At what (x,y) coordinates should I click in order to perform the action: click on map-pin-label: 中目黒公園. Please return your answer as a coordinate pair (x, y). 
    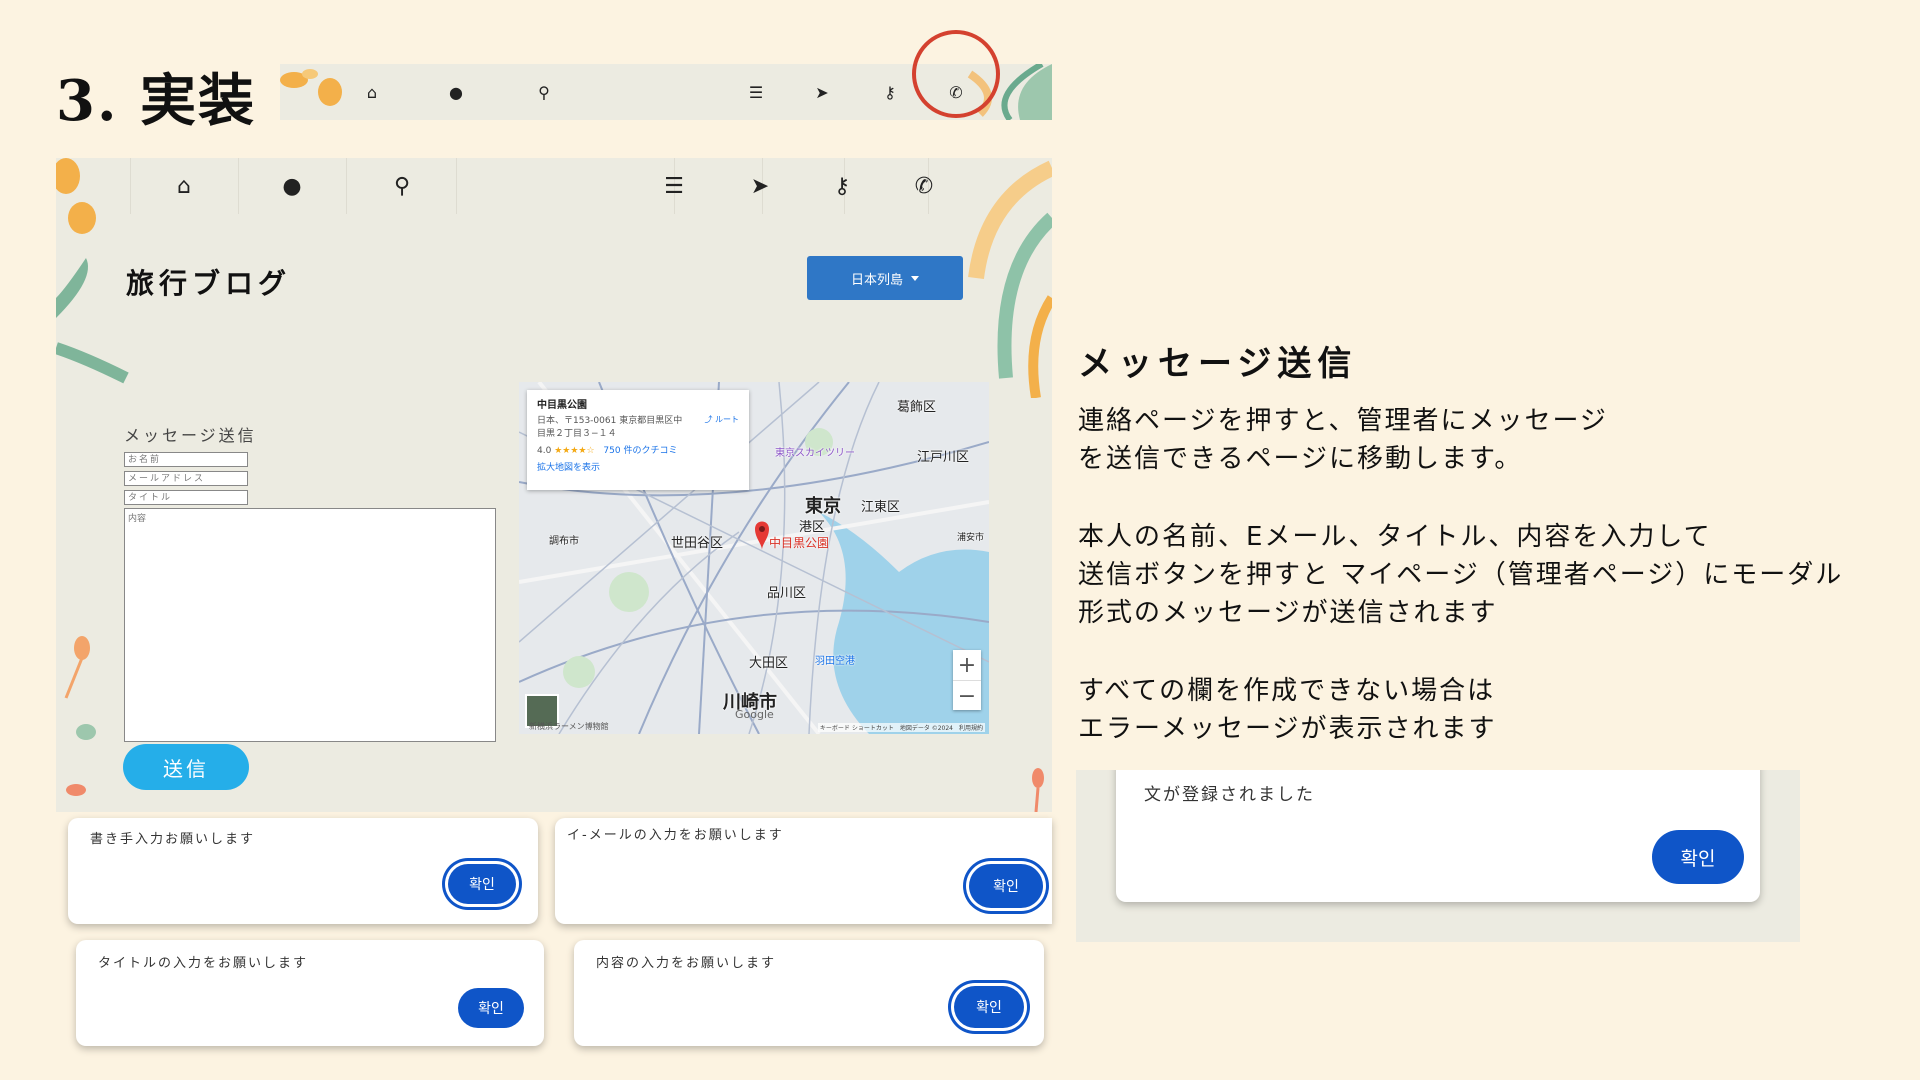
    Looking at the image, I should click on (799, 543).